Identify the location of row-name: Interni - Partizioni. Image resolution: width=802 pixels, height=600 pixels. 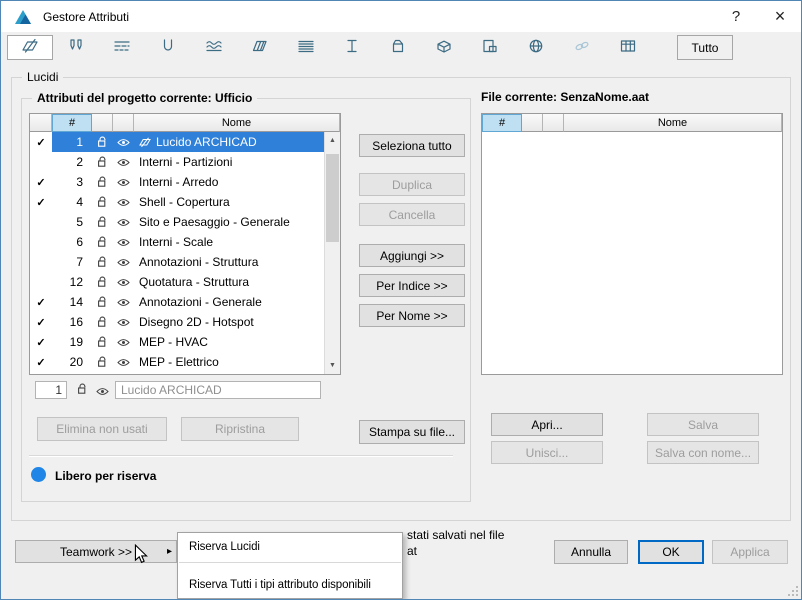
(229, 162).